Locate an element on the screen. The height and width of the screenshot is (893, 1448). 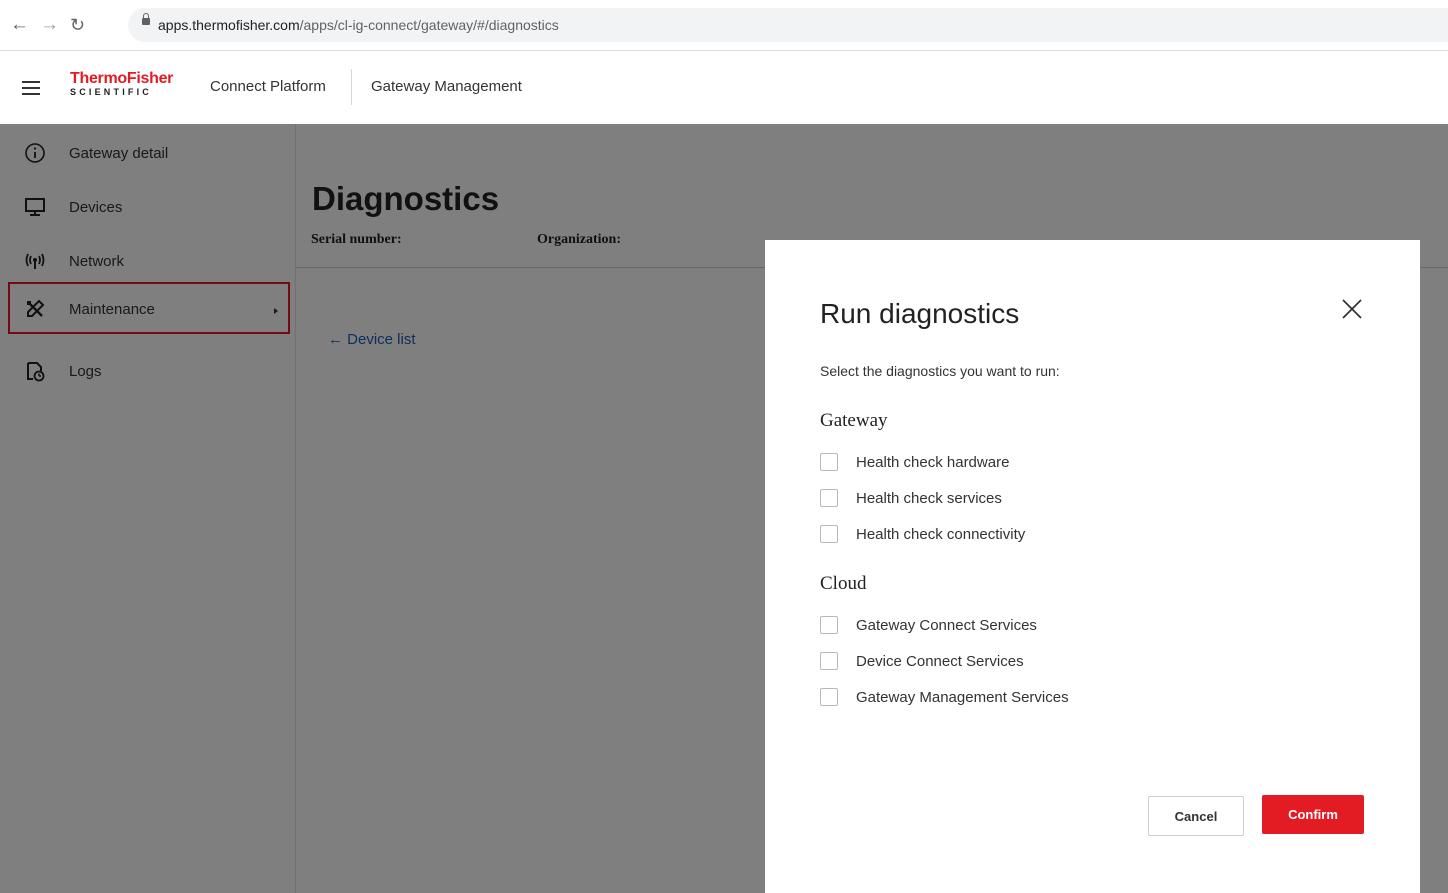
checkbox-label: Gateway Management Services is located at coordinates (962, 697).